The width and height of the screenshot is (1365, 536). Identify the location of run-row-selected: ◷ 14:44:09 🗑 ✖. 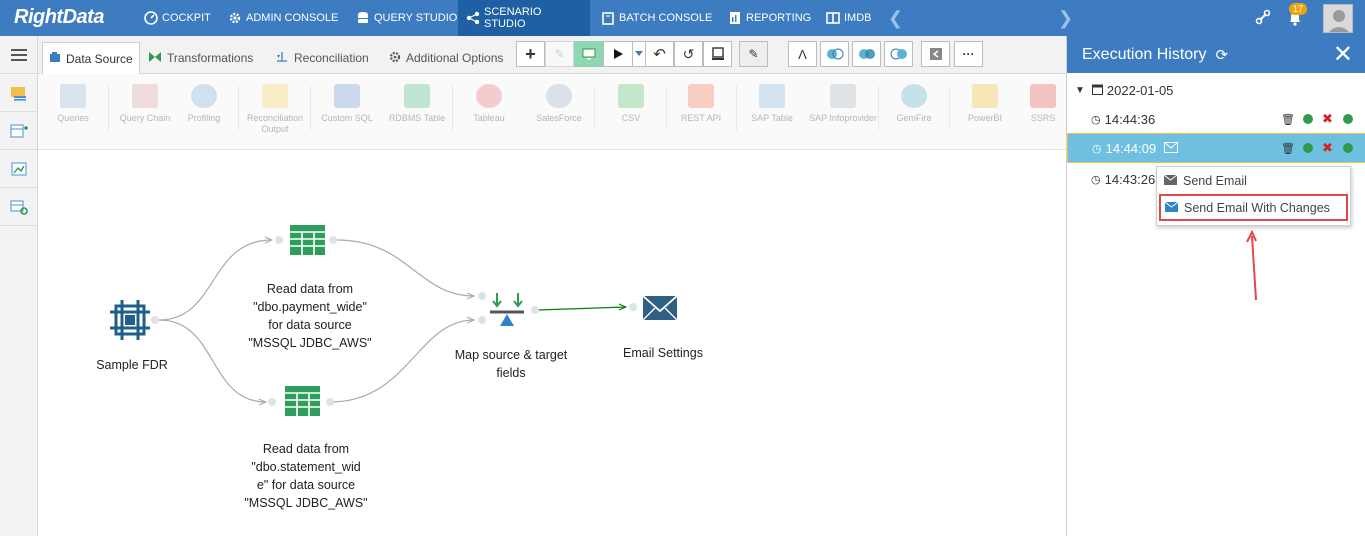
(1216, 148).